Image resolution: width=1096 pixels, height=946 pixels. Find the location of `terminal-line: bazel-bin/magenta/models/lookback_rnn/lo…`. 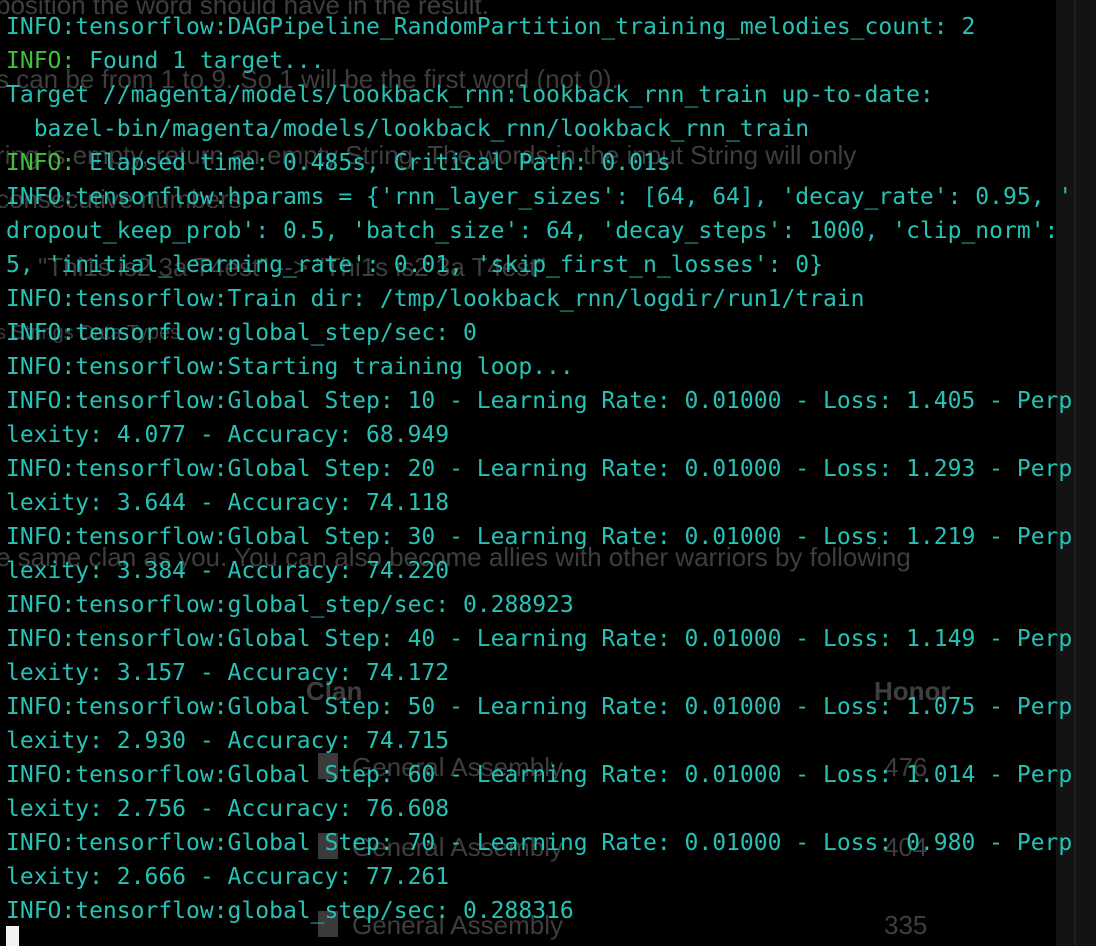

terminal-line: bazel-bin/magenta/models/lookback_rnn/lo… is located at coordinates (551, 129).